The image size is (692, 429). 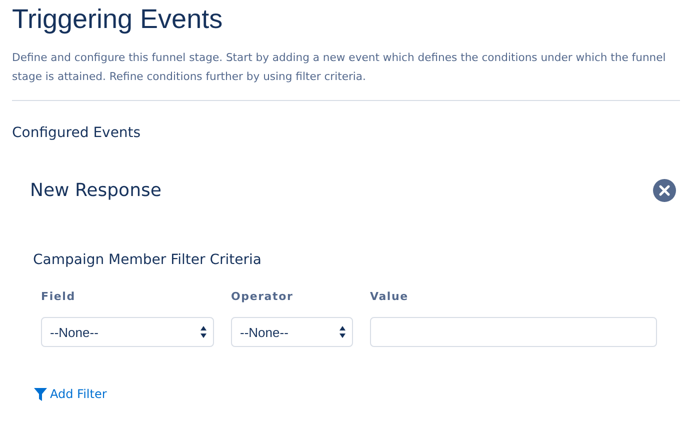 What do you see at coordinates (70, 394) in the screenshot?
I see `add-filter-link: Add Filter` at bounding box center [70, 394].